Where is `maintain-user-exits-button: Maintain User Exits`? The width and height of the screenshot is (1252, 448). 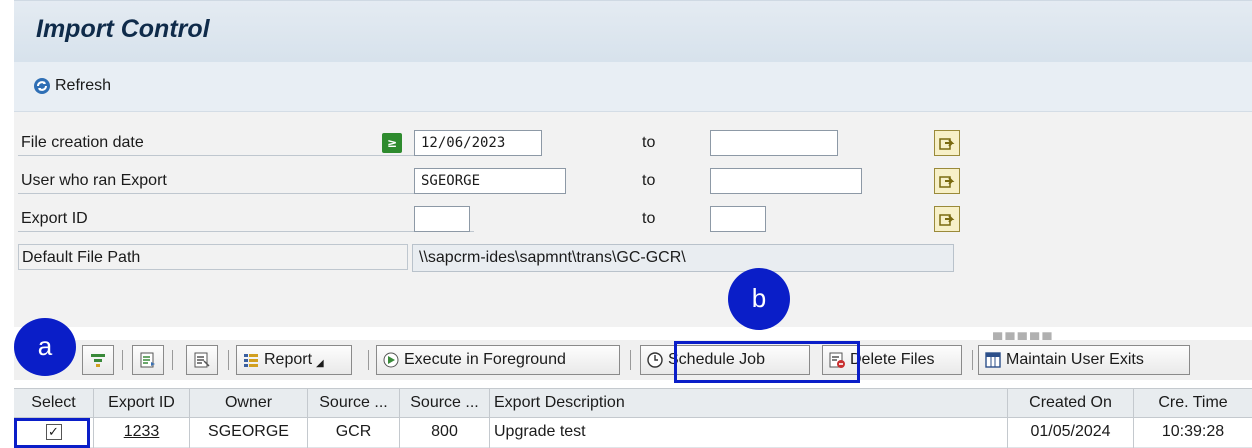 maintain-user-exits-button: Maintain User Exits is located at coordinates (1084, 360).